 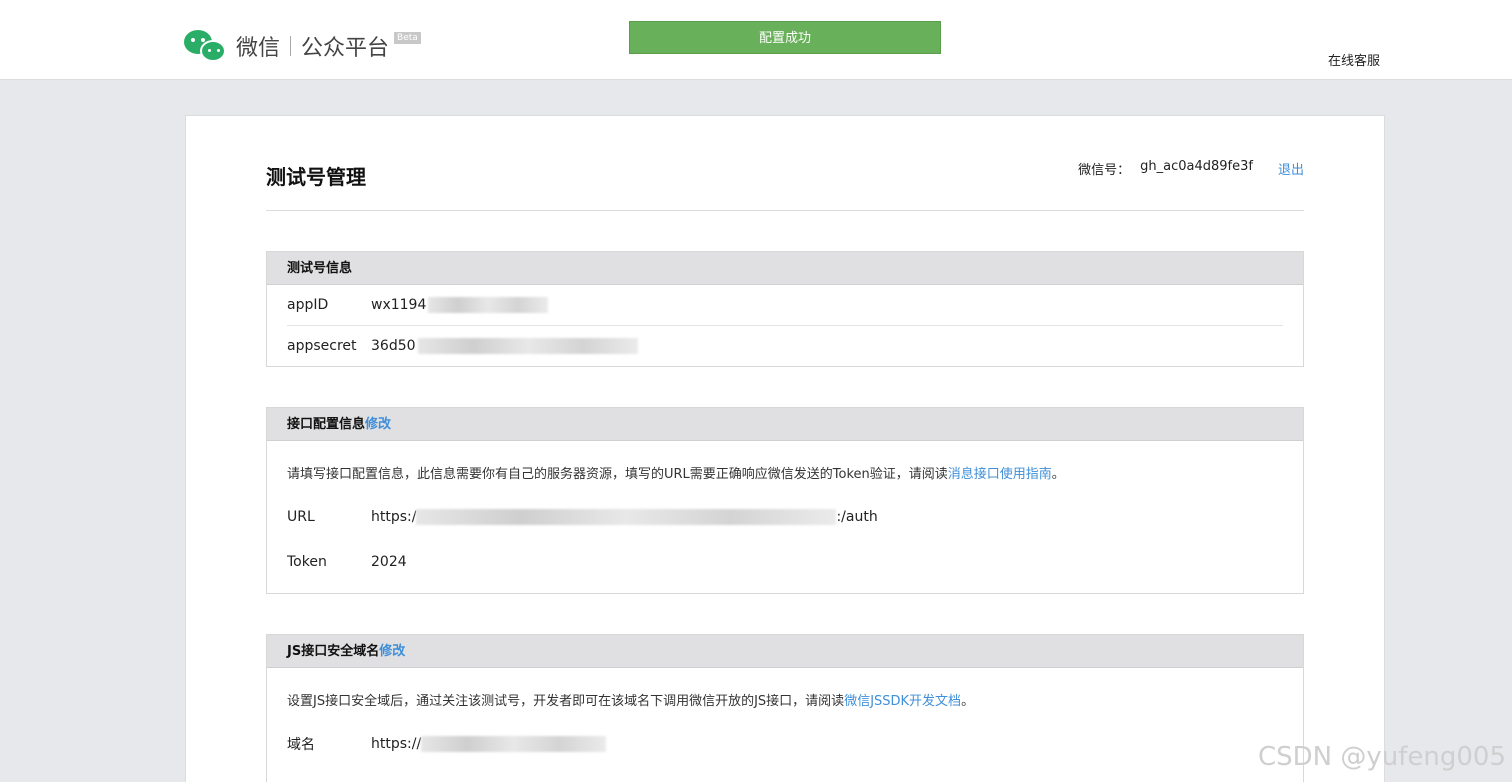 I want to click on wechat-logo: 微信 公众平台 Beta, so click(x=302, y=46).